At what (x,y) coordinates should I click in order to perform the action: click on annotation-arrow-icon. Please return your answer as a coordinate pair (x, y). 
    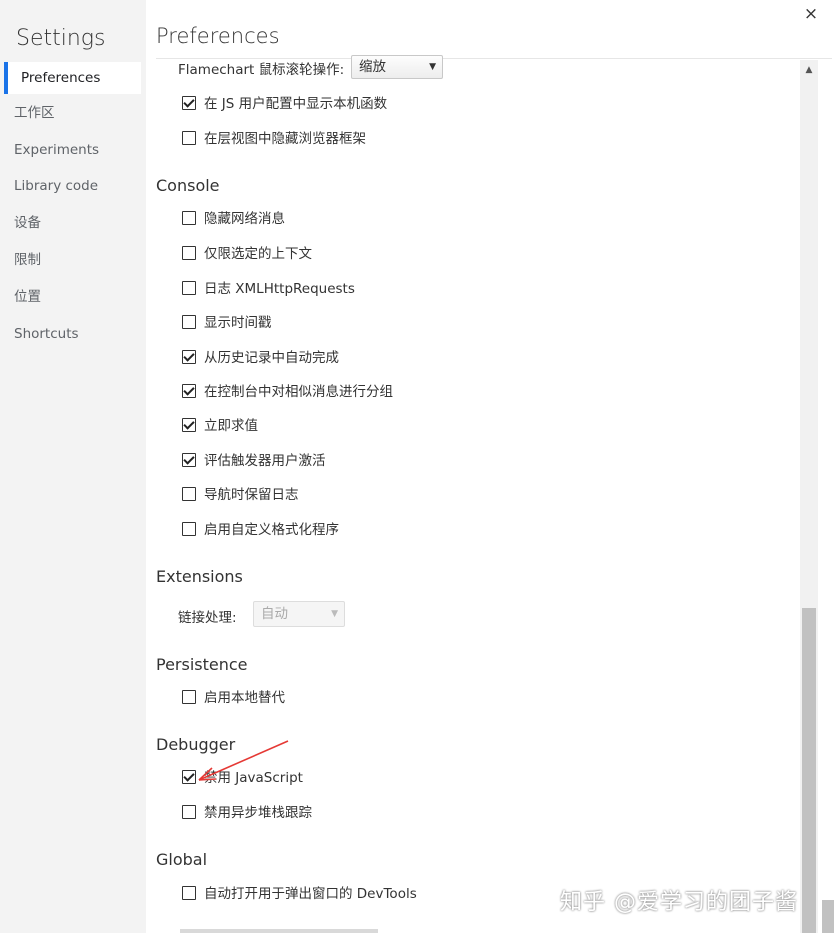
    Looking at the image, I should click on (243, 760).